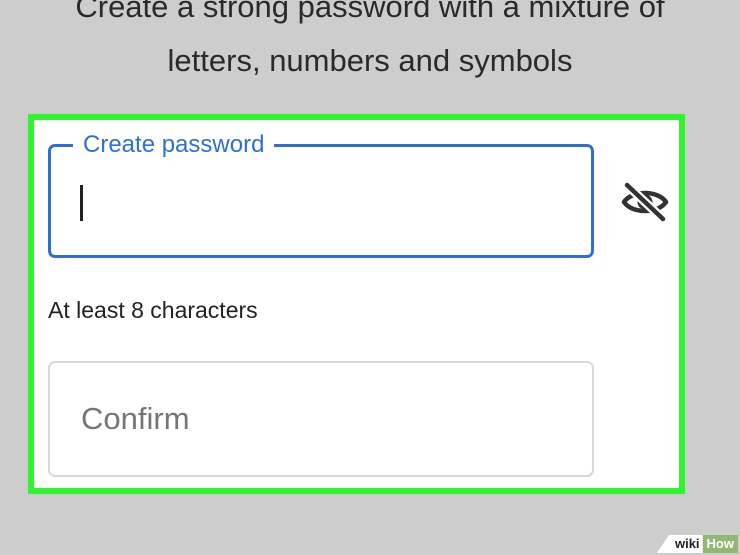  What do you see at coordinates (135, 418) in the screenshot?
I see `confirm-placeholder: Confirm` at bounding box center [135, 418].